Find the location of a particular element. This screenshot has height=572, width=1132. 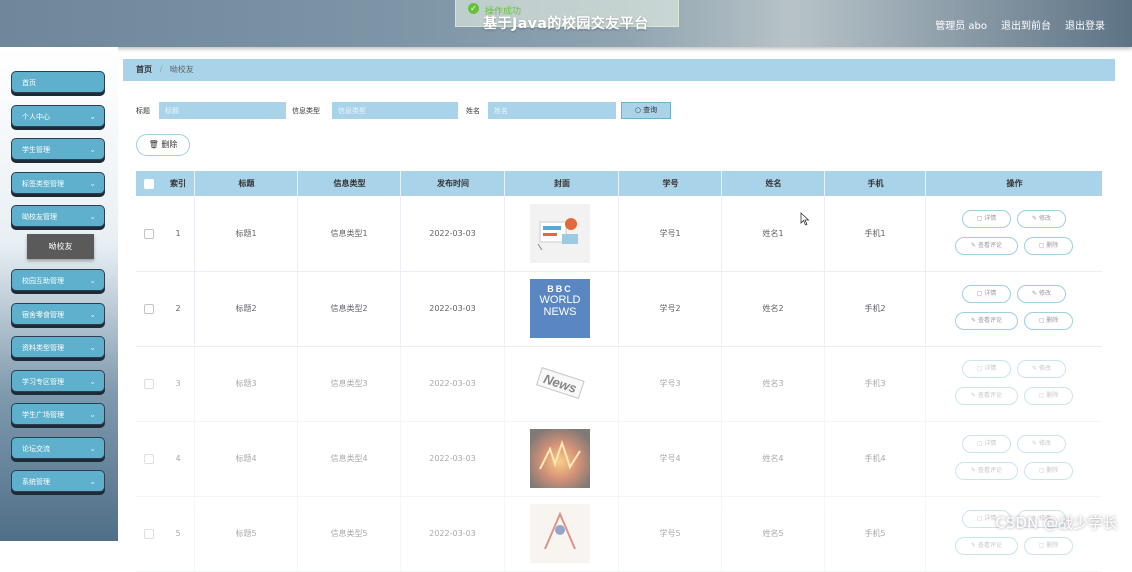

mouse-cursor-icon is located at coordinates (805, 219).